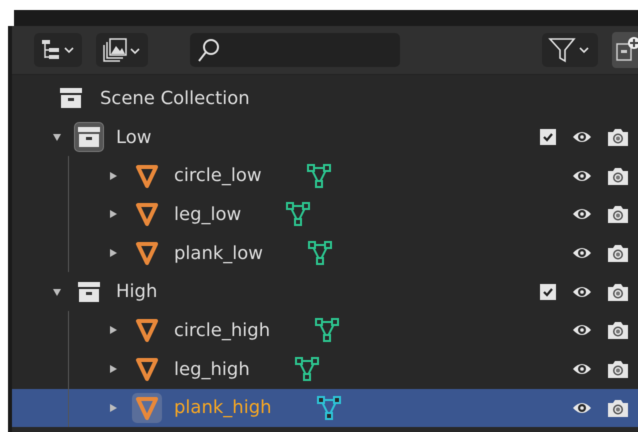 Image resolution: width=638 pixels, height=432 pixels. What do you see at coordinates (134, 137) in the screenshot?
I see `collection-label: Low` at bounding box center [134, 137].